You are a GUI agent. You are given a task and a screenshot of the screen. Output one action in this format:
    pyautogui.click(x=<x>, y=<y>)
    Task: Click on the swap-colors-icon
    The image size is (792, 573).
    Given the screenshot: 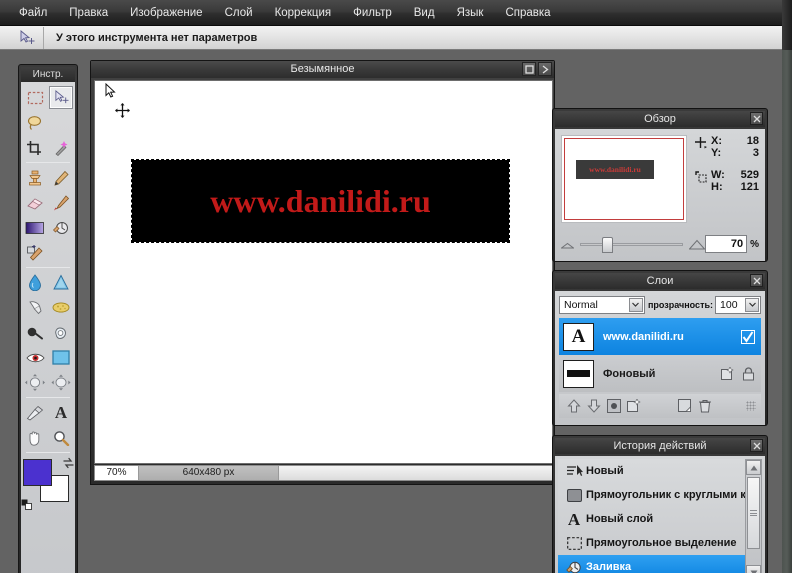 What is the action you would take?
    pyautogui.click(x=68, y=463)
    